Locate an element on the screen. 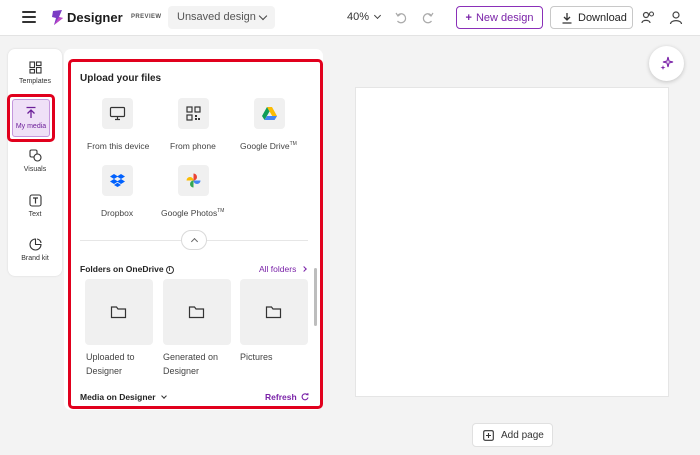 Image resolution: width=700 pixels, height=455 pixels. rail-label: Text is located at coordinates (35, 214).